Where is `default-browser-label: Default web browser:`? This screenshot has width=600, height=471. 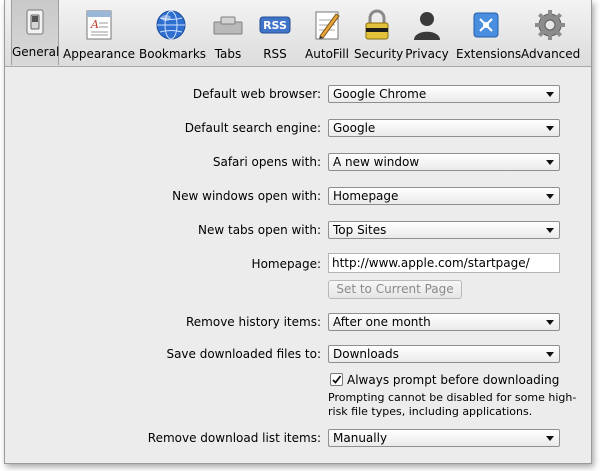 default-browser-label: Default web browser: is located at coordinates (256, 94).